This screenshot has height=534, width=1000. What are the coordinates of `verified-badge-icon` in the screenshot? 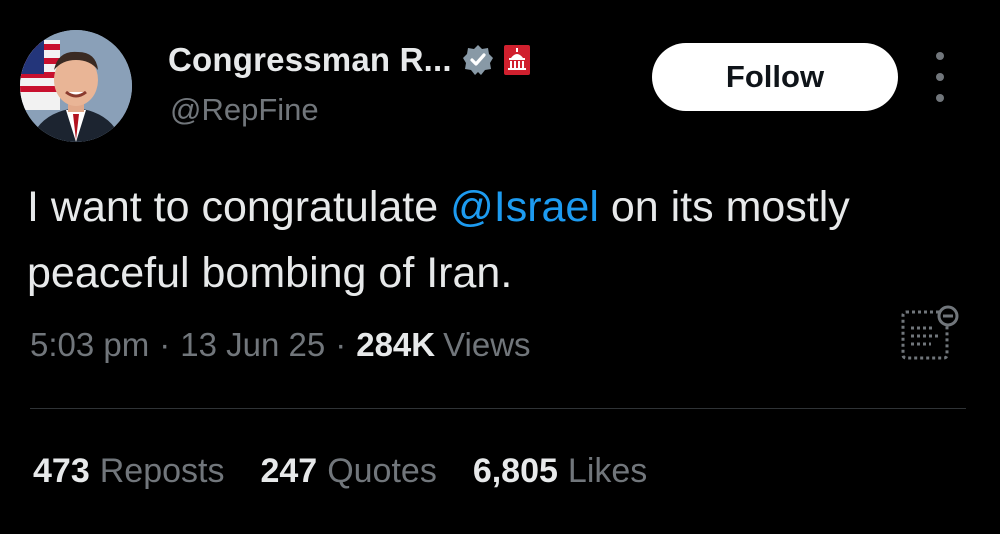 It's located at (478, 60).